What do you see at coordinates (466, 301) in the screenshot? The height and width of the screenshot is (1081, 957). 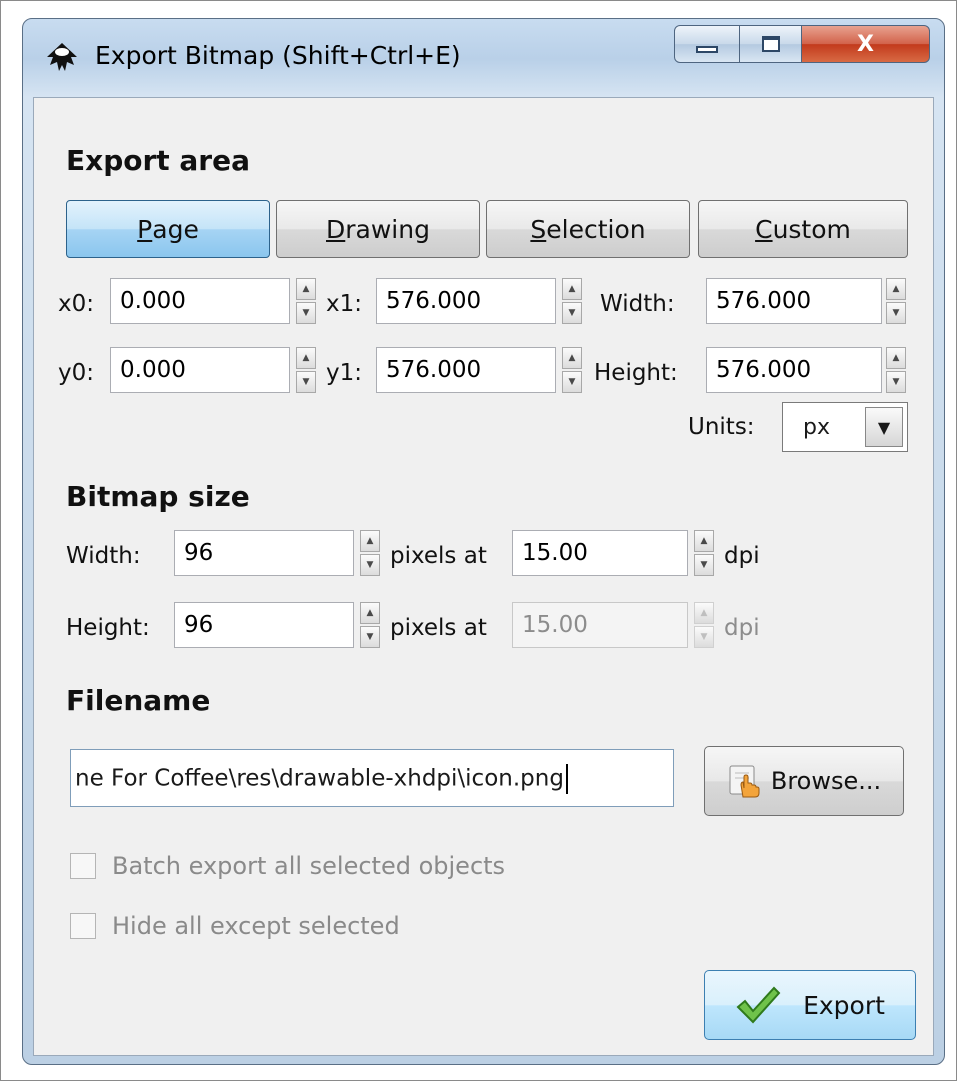 I see `x1-input: 576.000` at bounding box center [466, 301].